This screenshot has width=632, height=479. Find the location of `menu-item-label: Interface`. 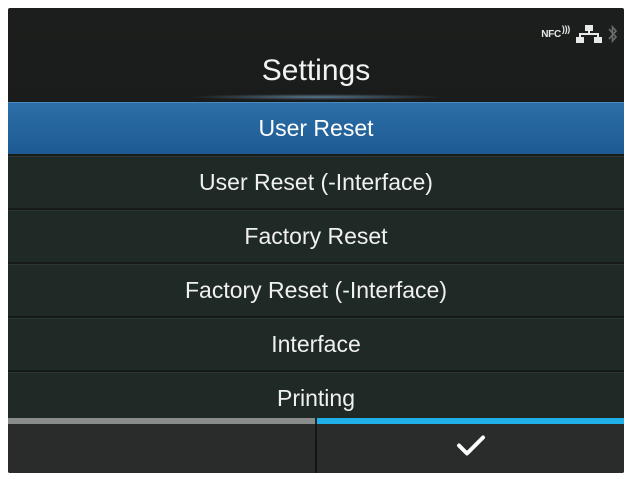

menu-item-label: Interface is located at coordinates (316, 344).